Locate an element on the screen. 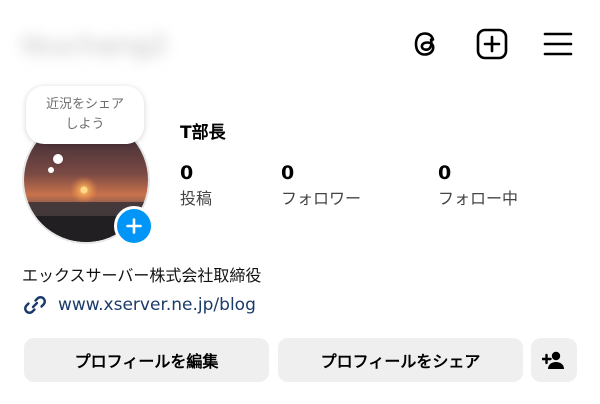 The height and width of the screenshot is (404, 600). bio-text: エックスサーバー株式会社取締役 is located at coordinates (142, 275).